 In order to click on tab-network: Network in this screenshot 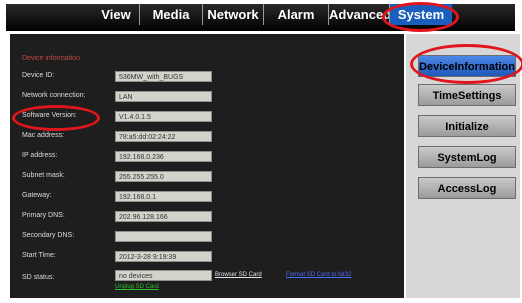, I will do `click(232, 14)`.